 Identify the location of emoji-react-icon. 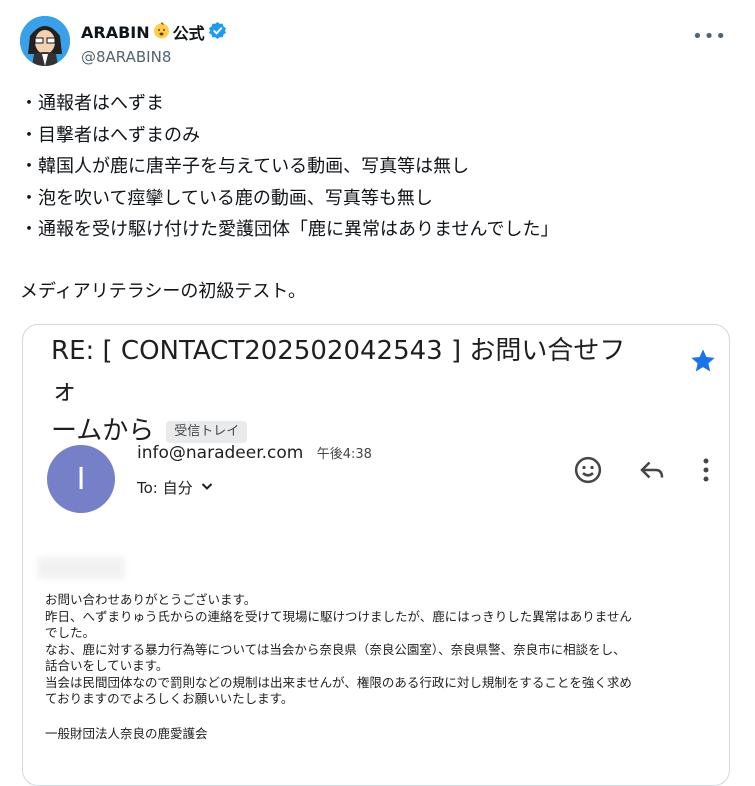
(588, 472).